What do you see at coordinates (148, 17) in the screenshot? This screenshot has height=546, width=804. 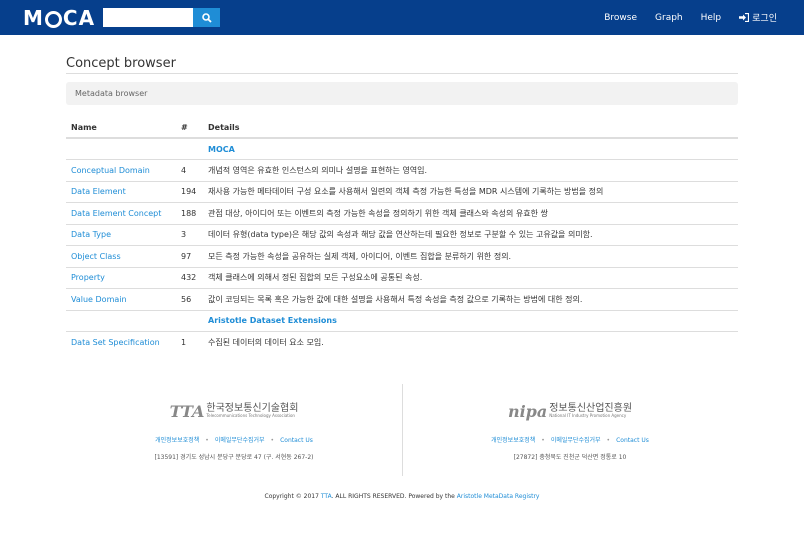 I see `search-input` at bounding box center [148, 17].